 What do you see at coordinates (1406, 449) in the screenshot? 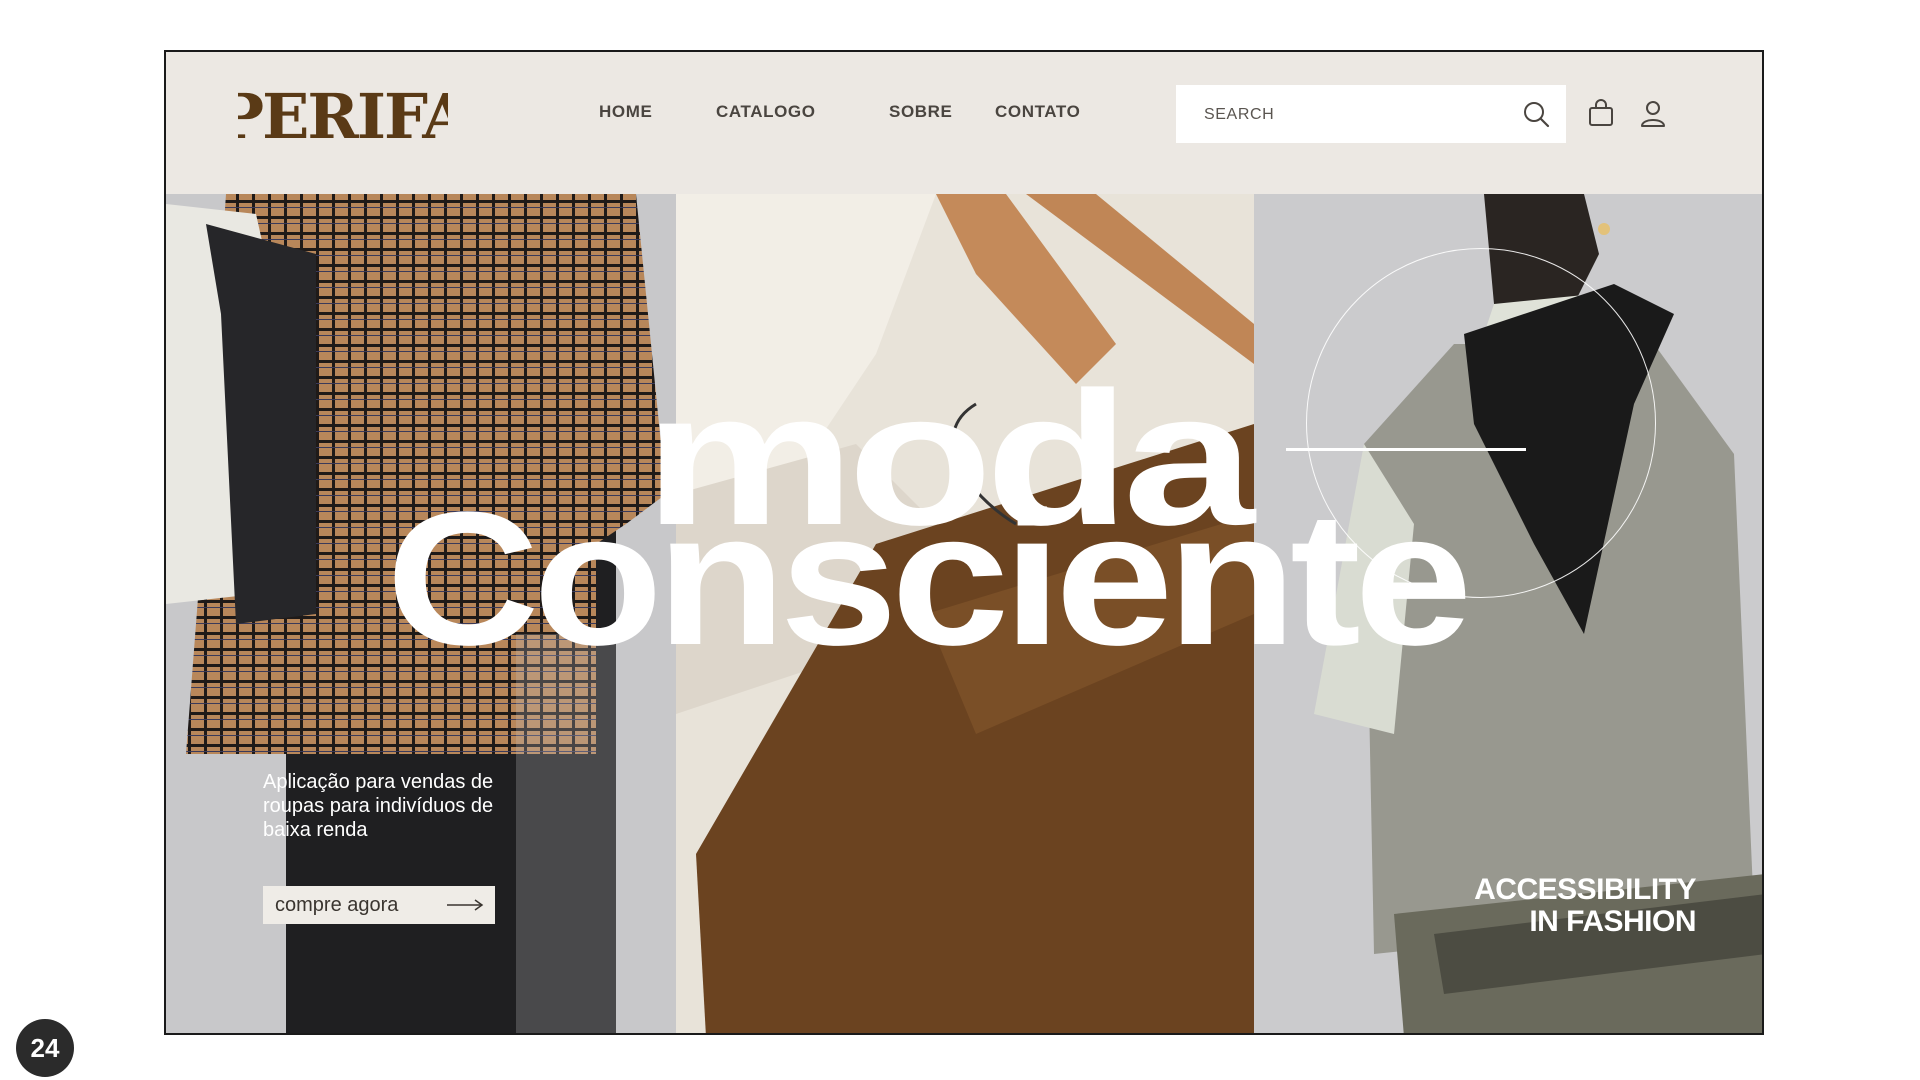
I see `decorative-line` at bounding box center [1406, 449].